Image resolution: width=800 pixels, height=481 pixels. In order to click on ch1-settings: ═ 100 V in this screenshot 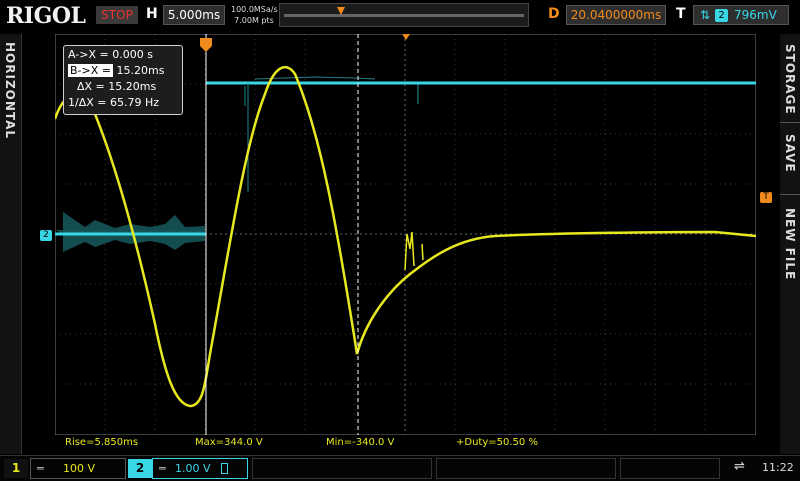, I will do `click(78, 468)`.